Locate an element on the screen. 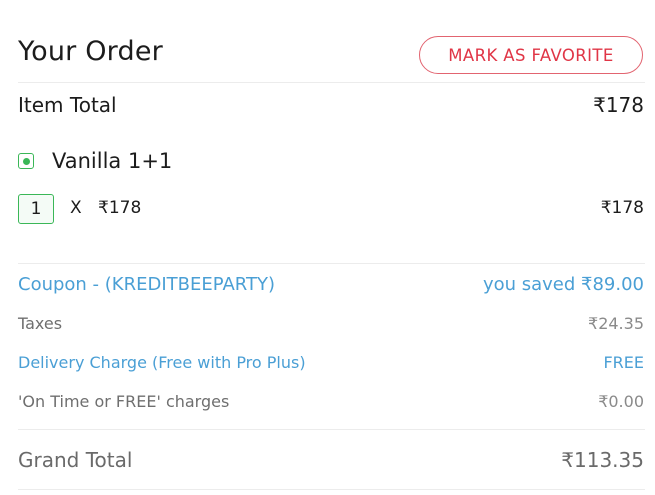 The height and width of the screenshot is (495, 655). quantity-box: 1 is located at coordinates (36, 209).